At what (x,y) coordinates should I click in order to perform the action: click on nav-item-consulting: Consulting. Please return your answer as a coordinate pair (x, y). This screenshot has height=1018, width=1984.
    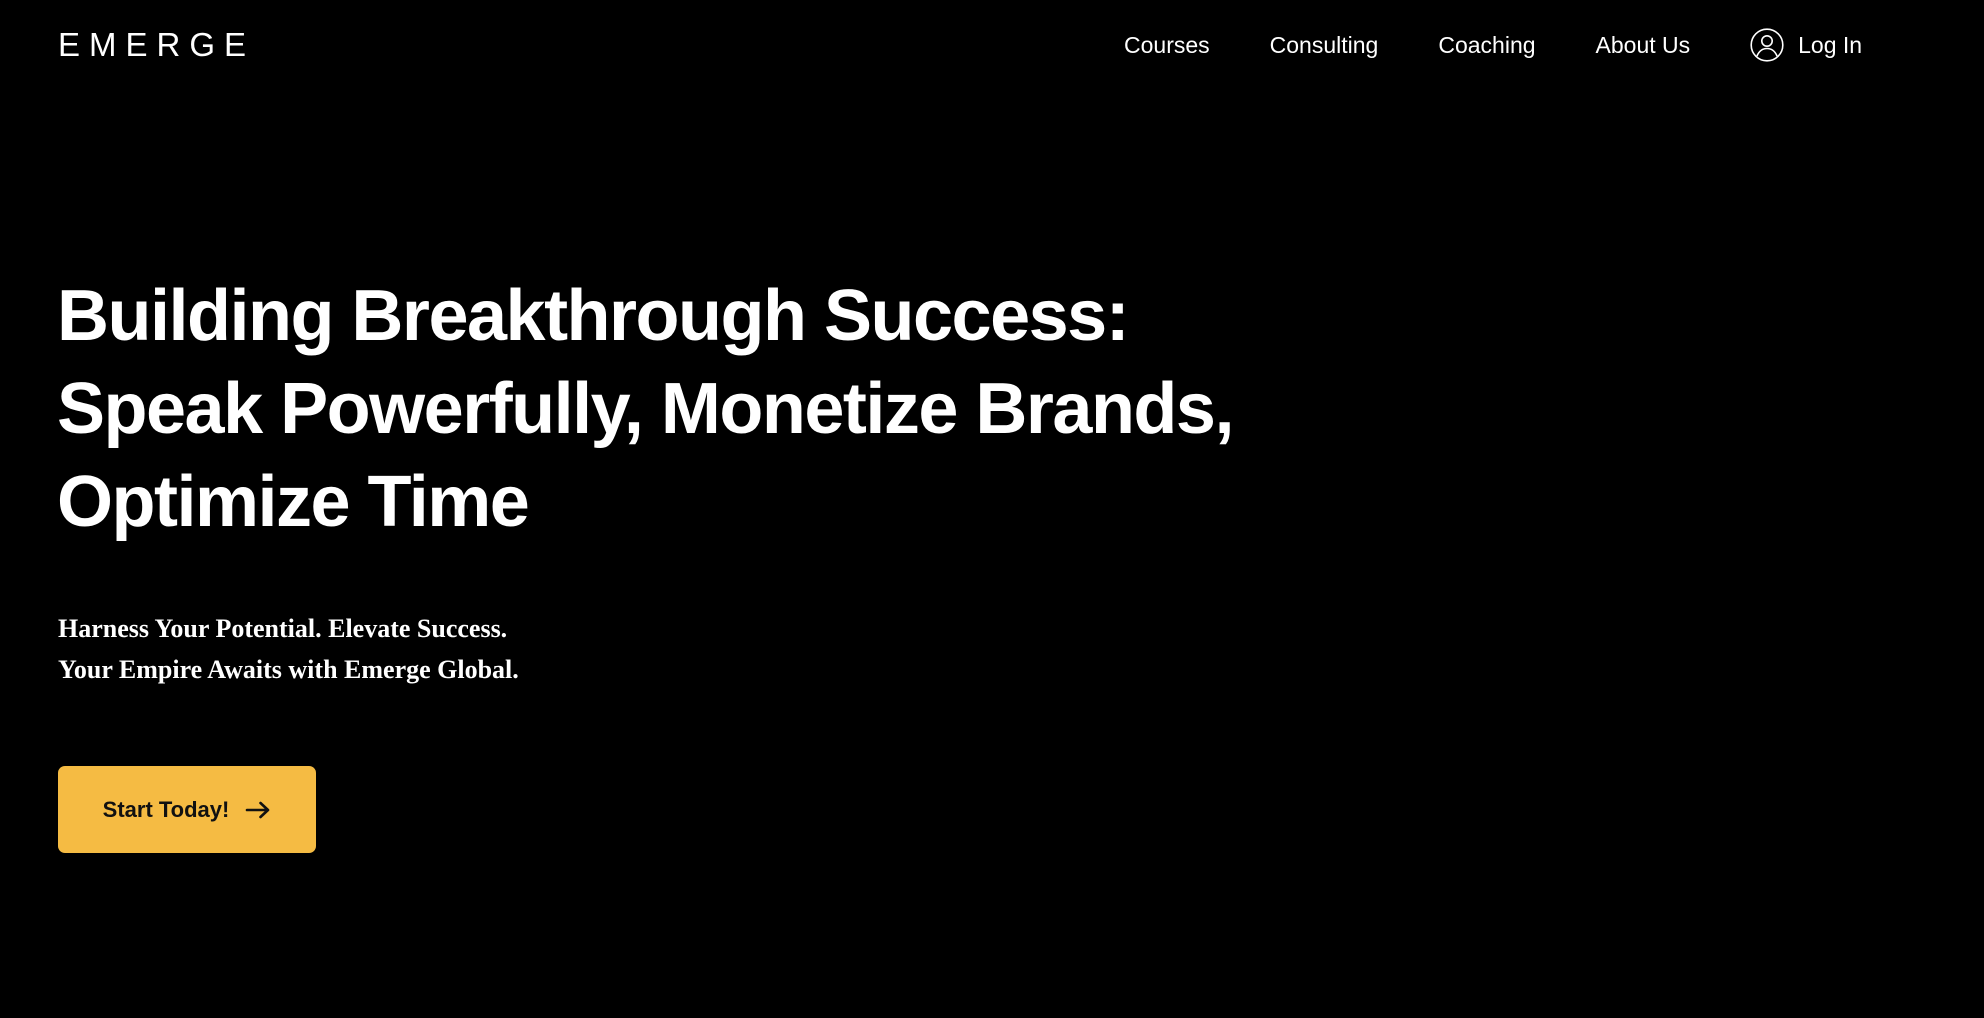
    Looking at the image, I should click on (1324, 45).